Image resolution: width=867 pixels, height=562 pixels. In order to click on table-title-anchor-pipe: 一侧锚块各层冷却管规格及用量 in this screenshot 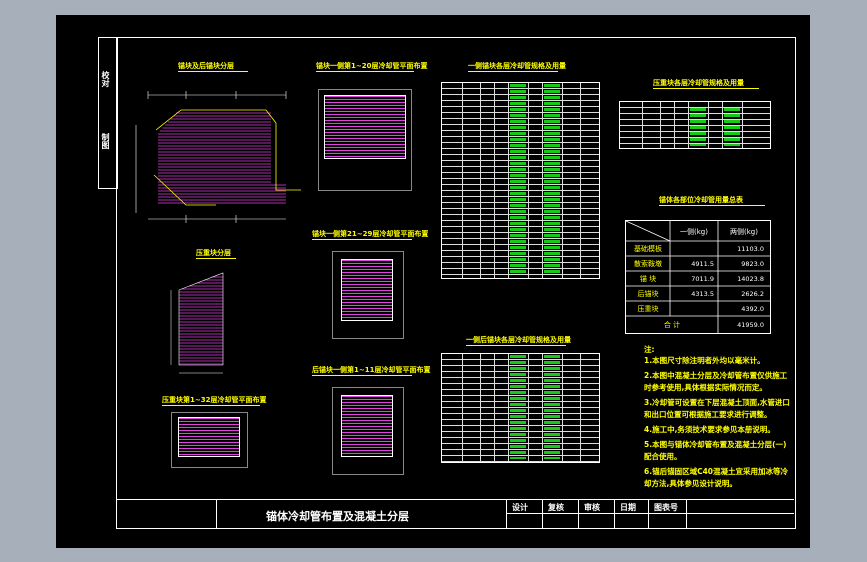, I will do `click(517, 66)`.